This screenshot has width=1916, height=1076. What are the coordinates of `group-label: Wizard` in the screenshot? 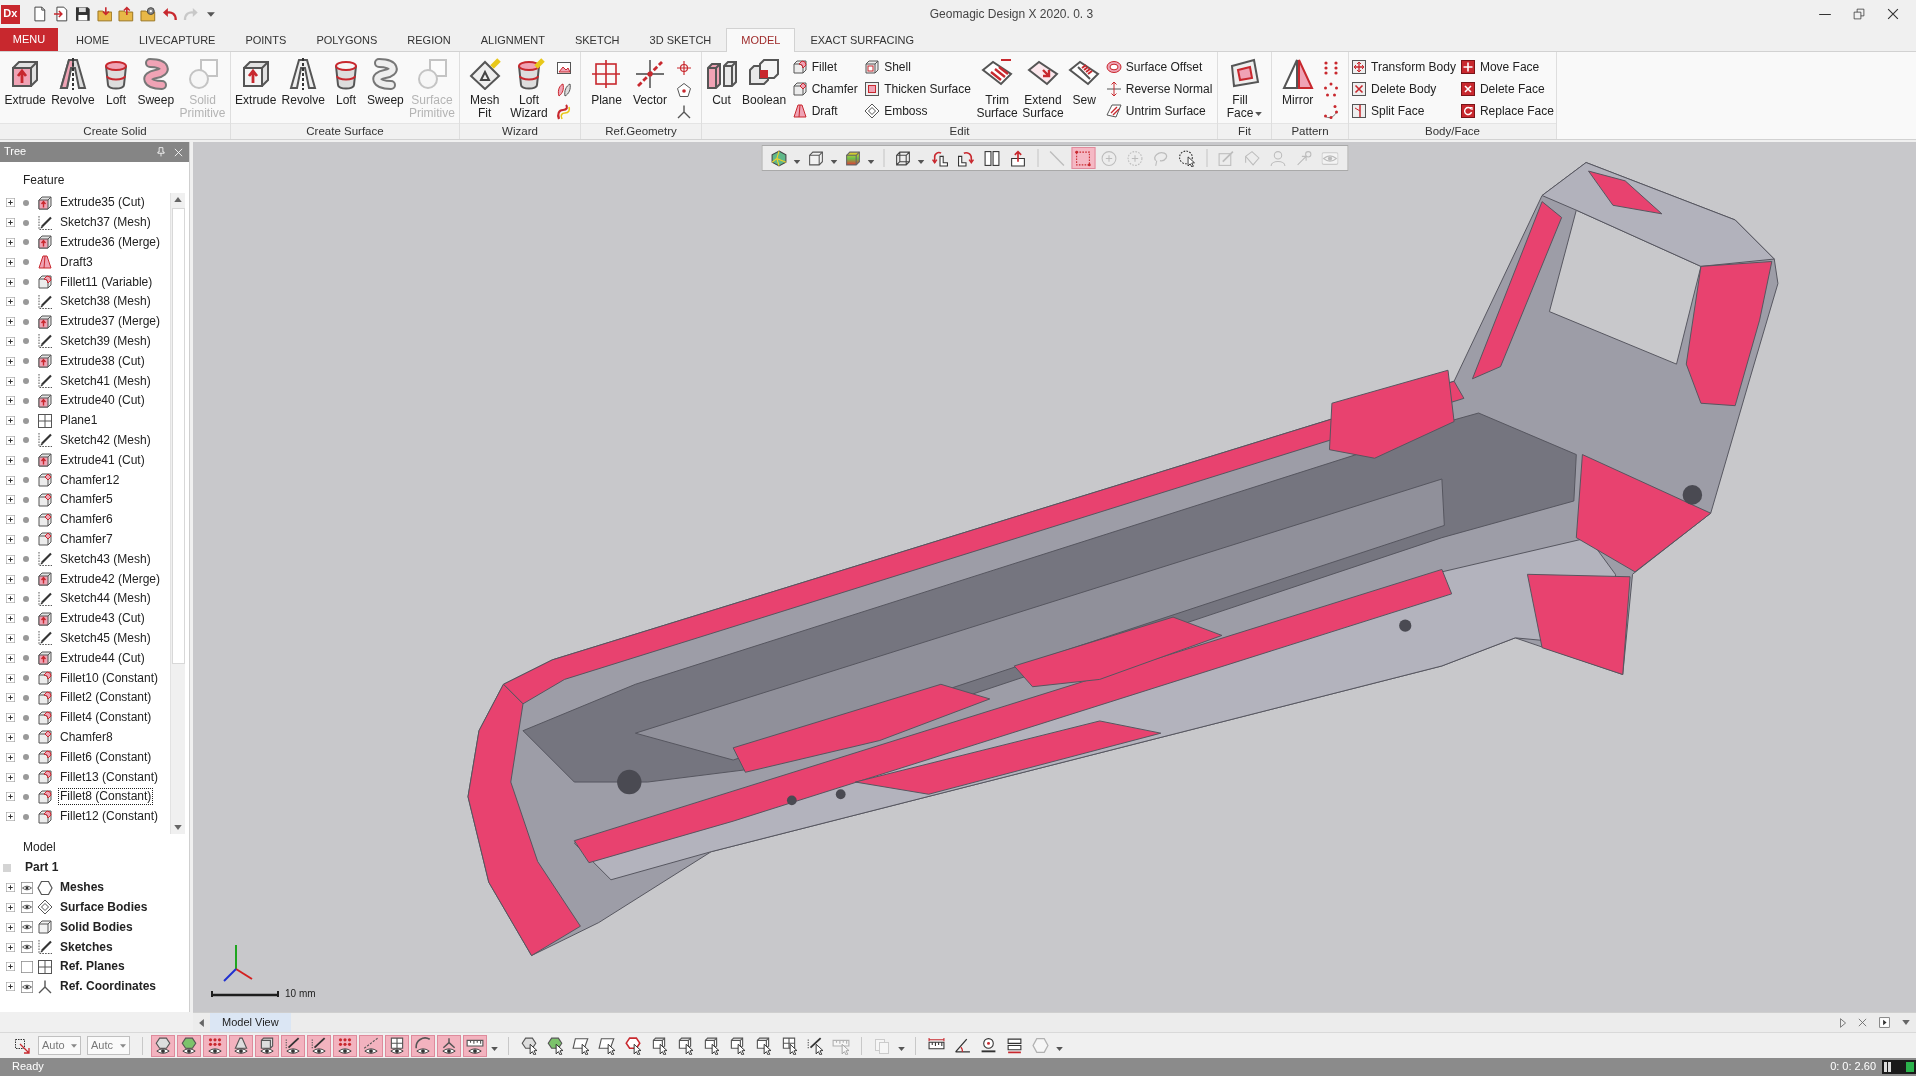 It's located at (520, 131).